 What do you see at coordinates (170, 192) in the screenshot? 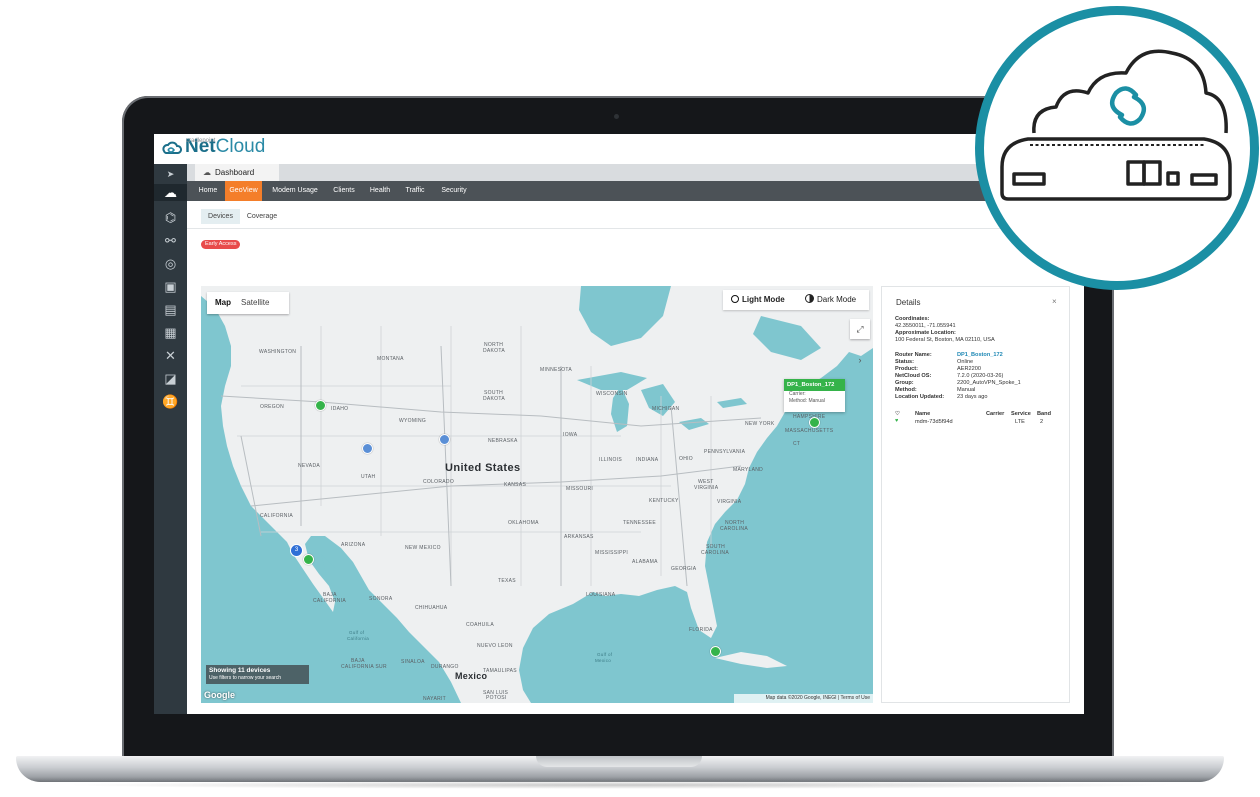
I see `sidebar-item-dashboard: ☁` at bounding box center [170, 192].